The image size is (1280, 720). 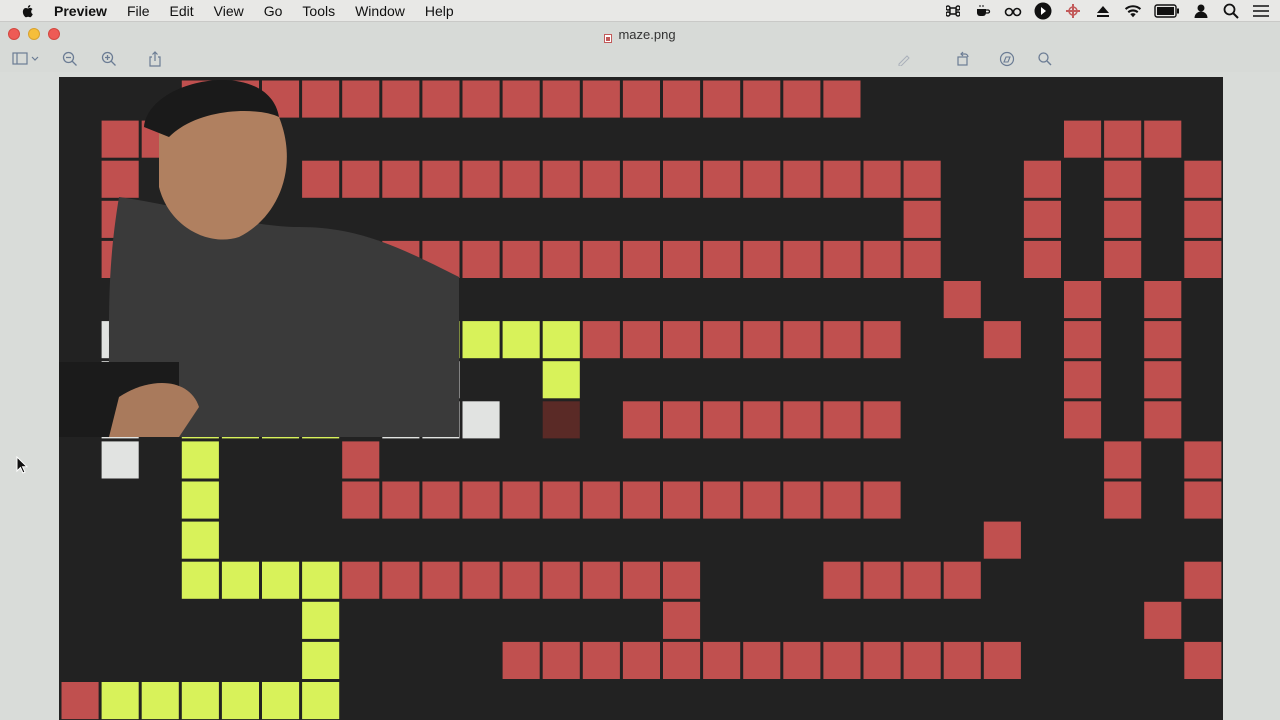 I want to click on play-circle-icon, so click(x=1043, y=11).